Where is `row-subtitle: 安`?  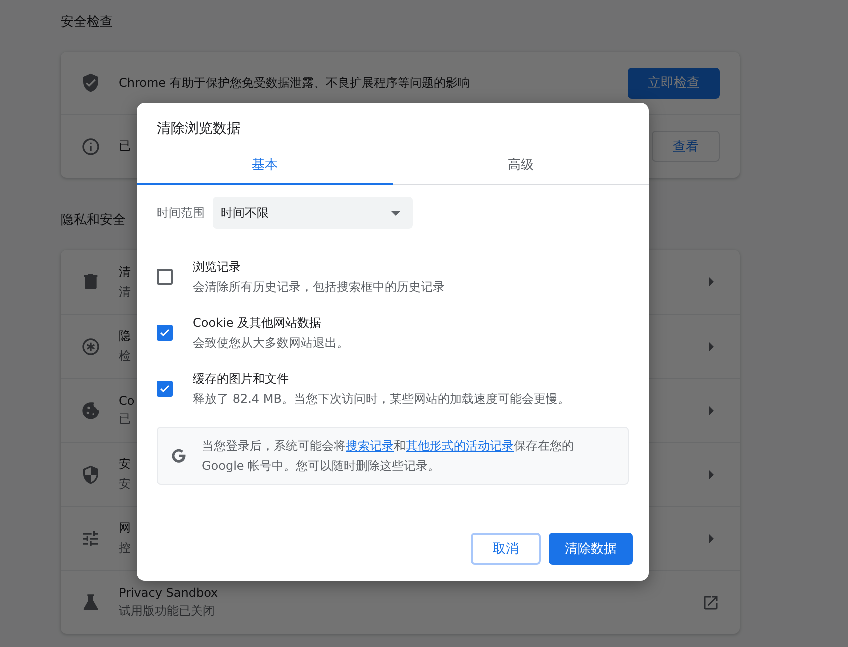
row-subtitle: 安 is located at coordinates (125, 484).